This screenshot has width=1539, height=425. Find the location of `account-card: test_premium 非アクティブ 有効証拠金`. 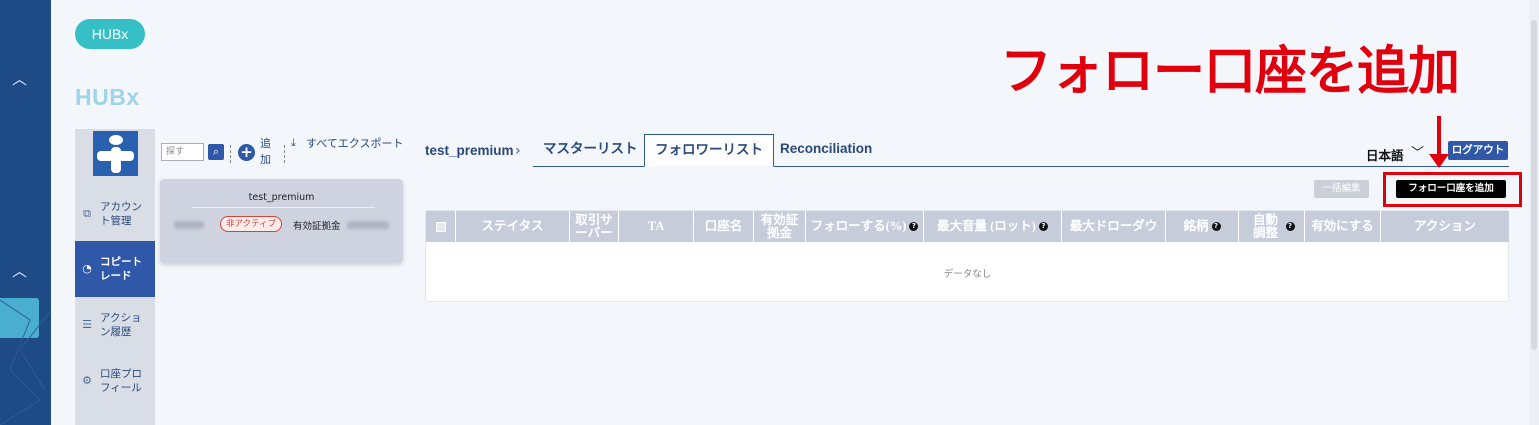

account-card: test_premium 非アクティブ 有効証拠金 is located at coordinates (281, 221).